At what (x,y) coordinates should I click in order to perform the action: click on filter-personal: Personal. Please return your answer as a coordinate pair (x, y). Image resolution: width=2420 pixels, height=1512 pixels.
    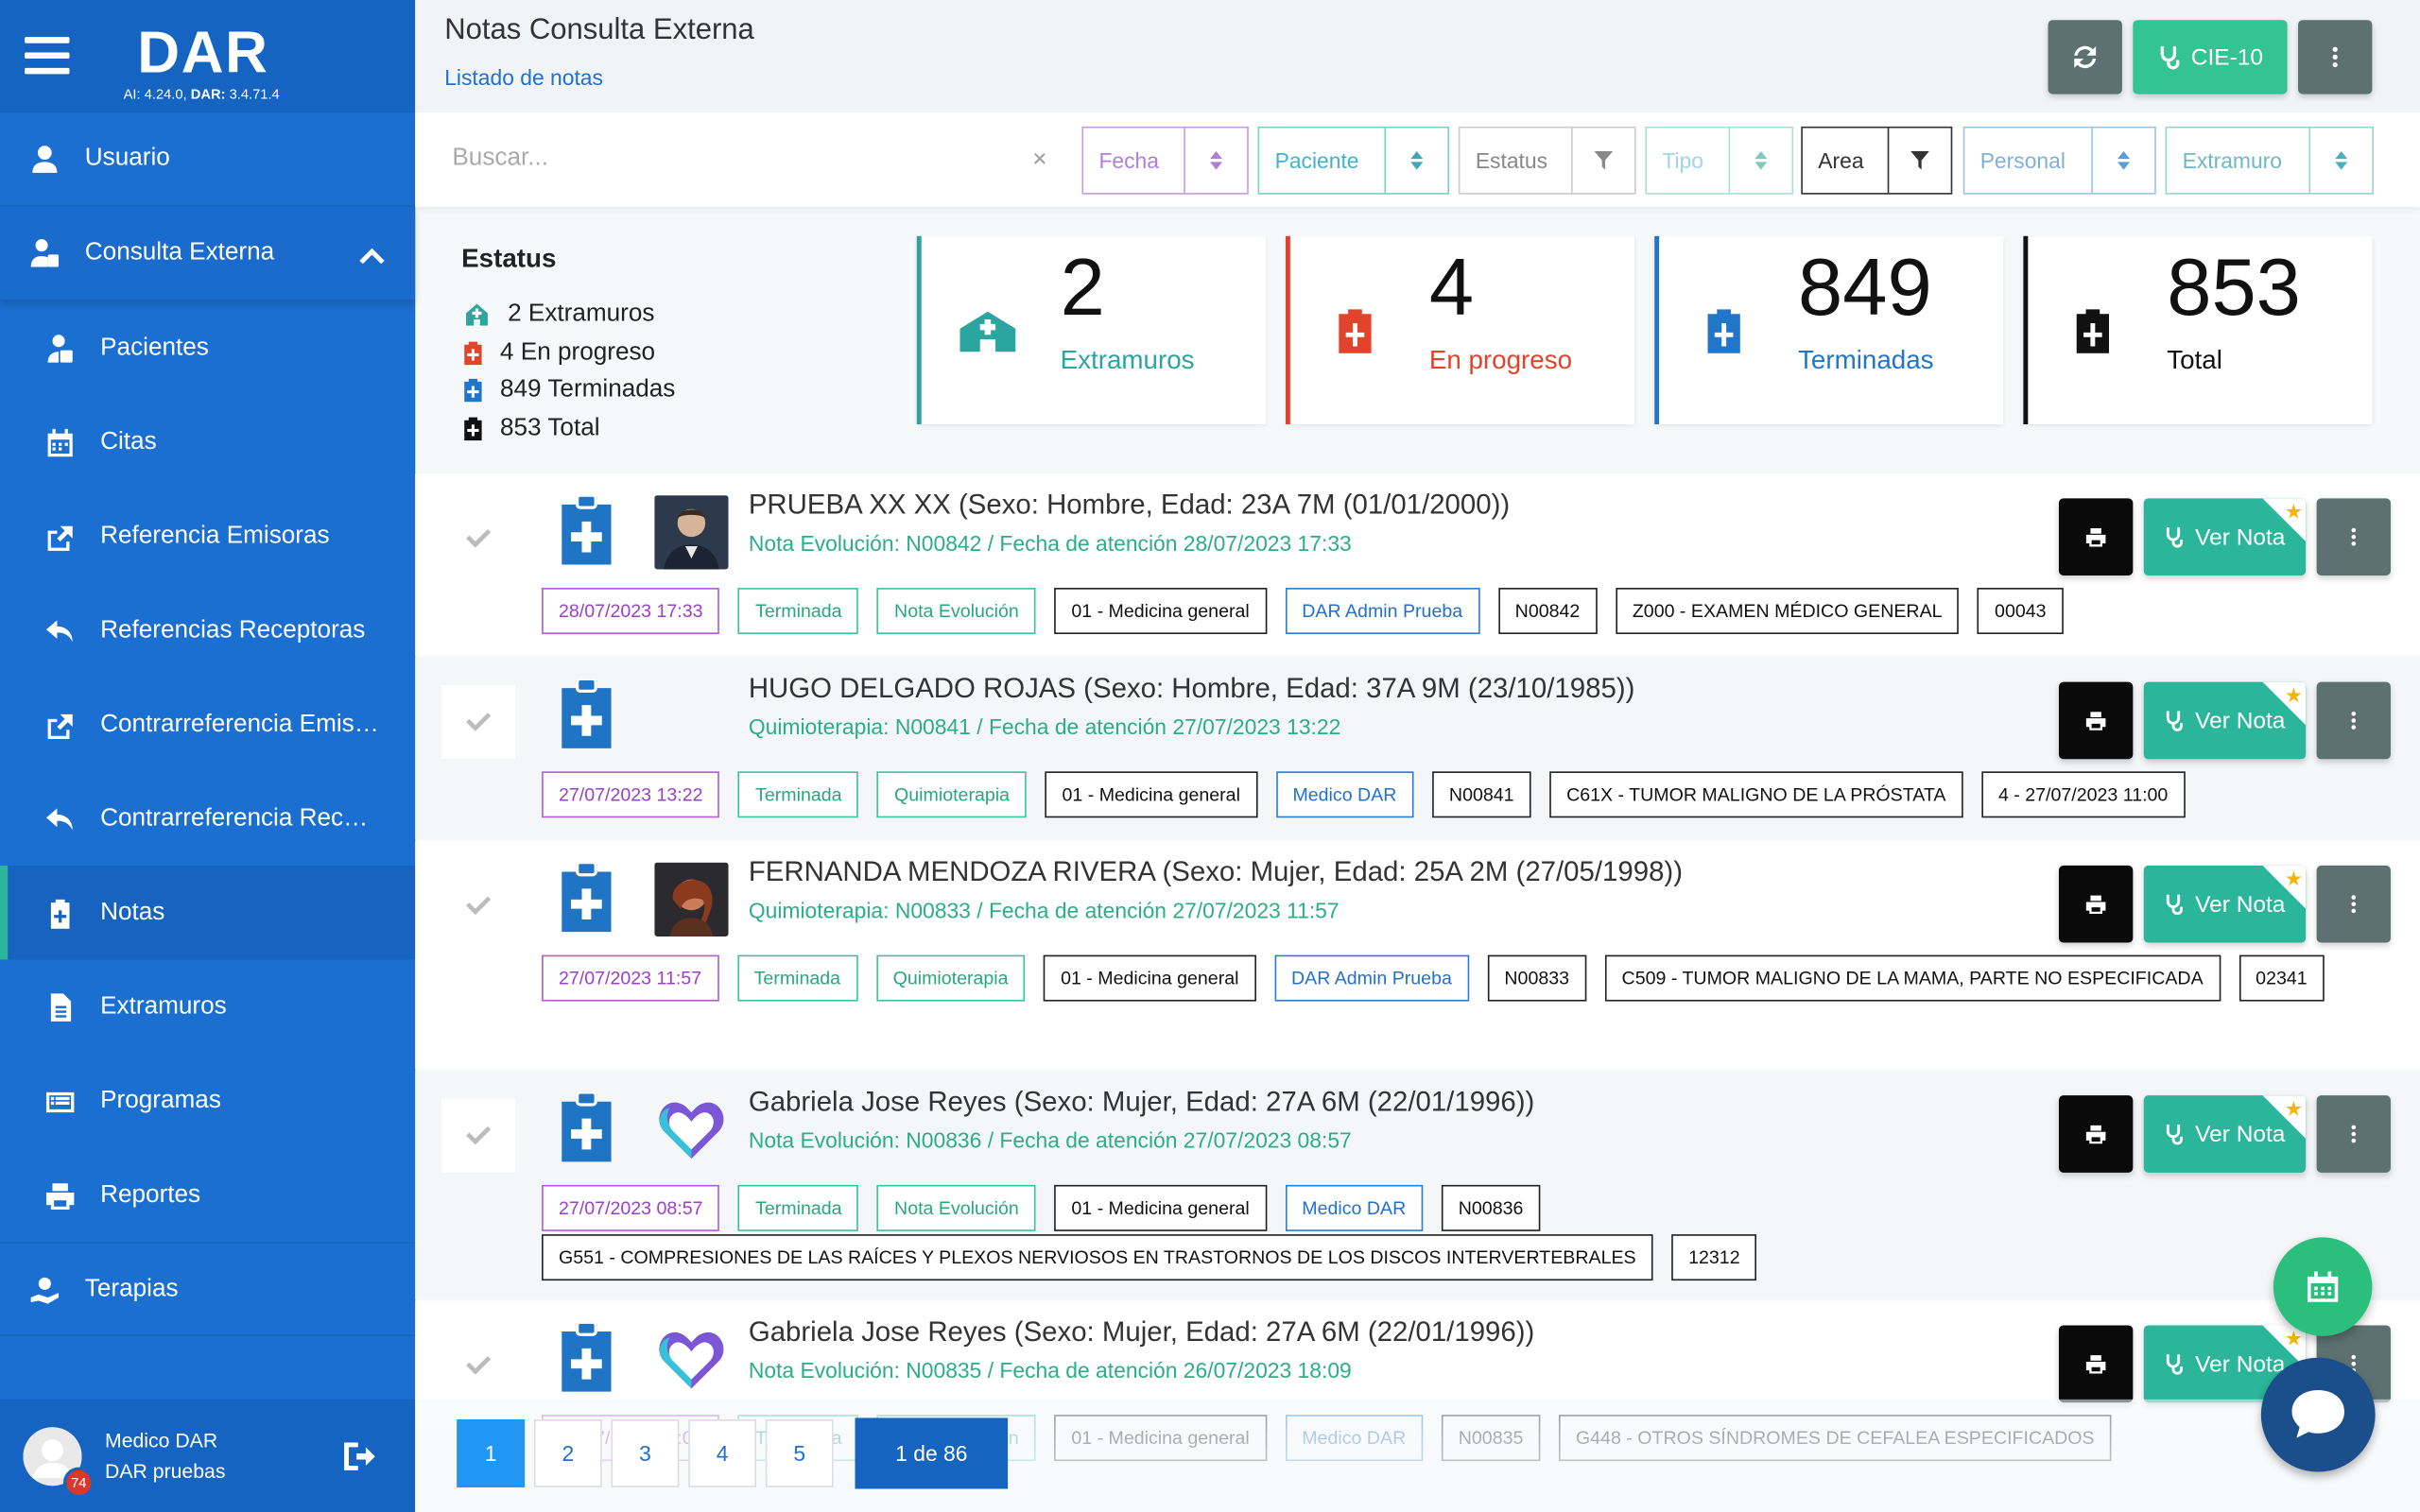
    Looking at the image, I should click on (2059, 160).